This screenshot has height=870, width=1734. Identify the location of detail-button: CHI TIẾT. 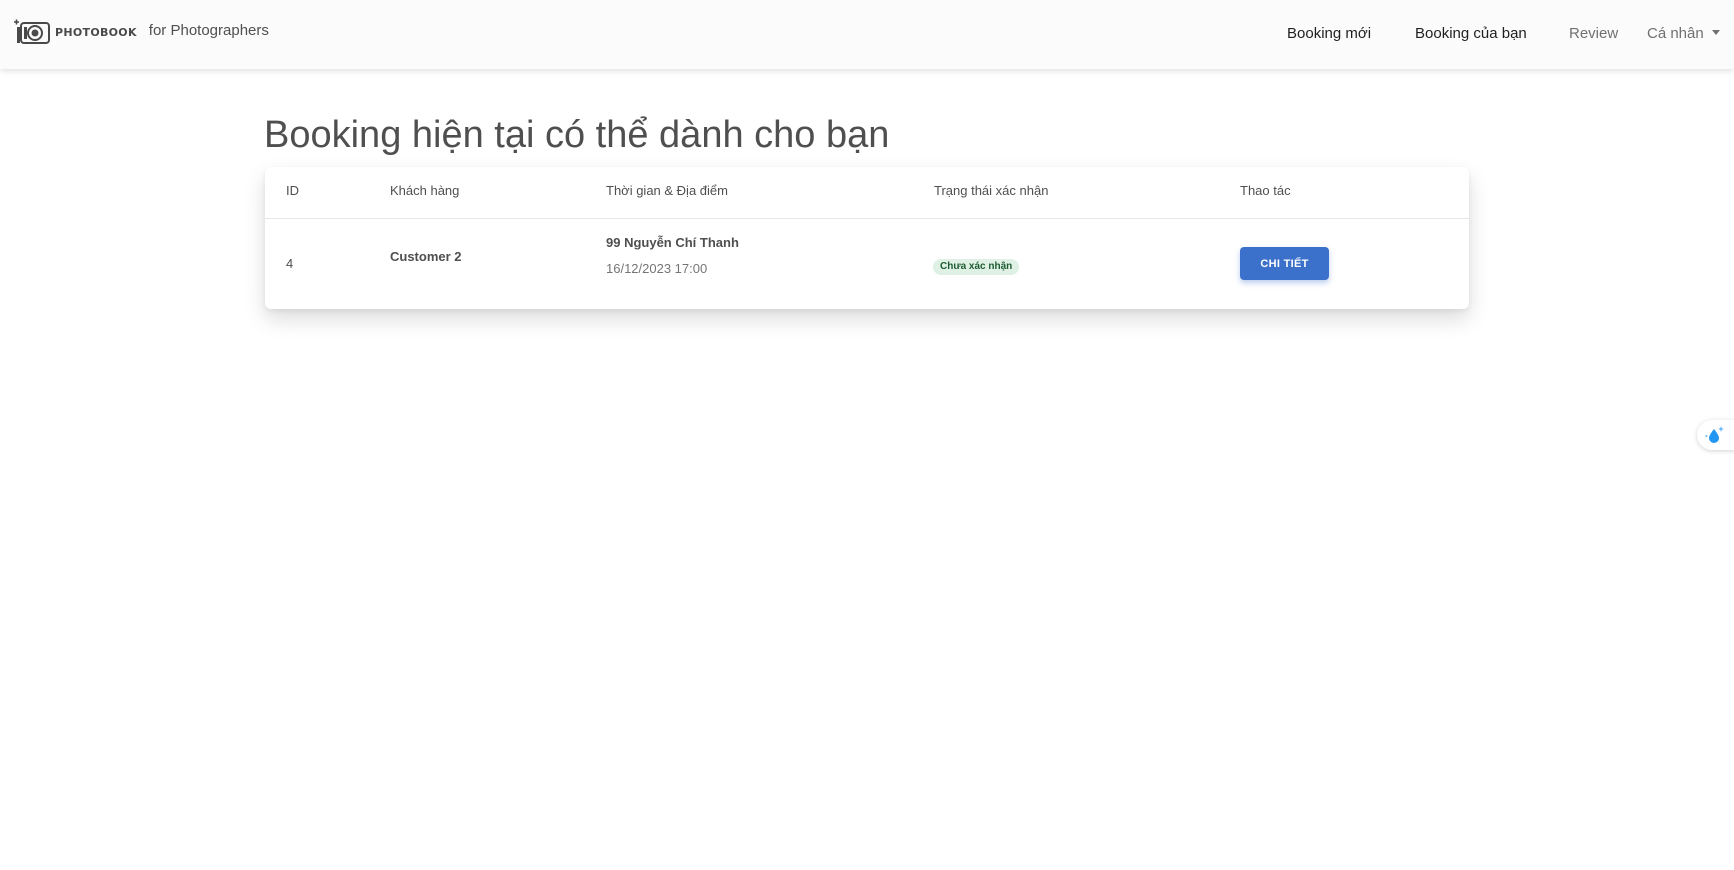
(1284, 263).